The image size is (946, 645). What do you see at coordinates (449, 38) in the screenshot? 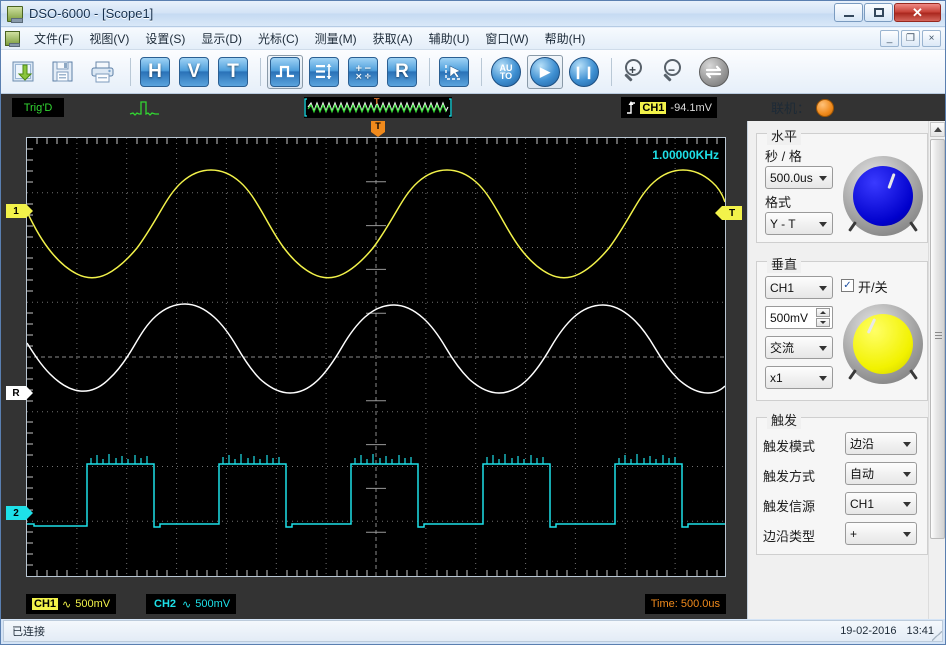
I see `menu-item-utility: 辅助(U)` at bounding box center [449, 38].